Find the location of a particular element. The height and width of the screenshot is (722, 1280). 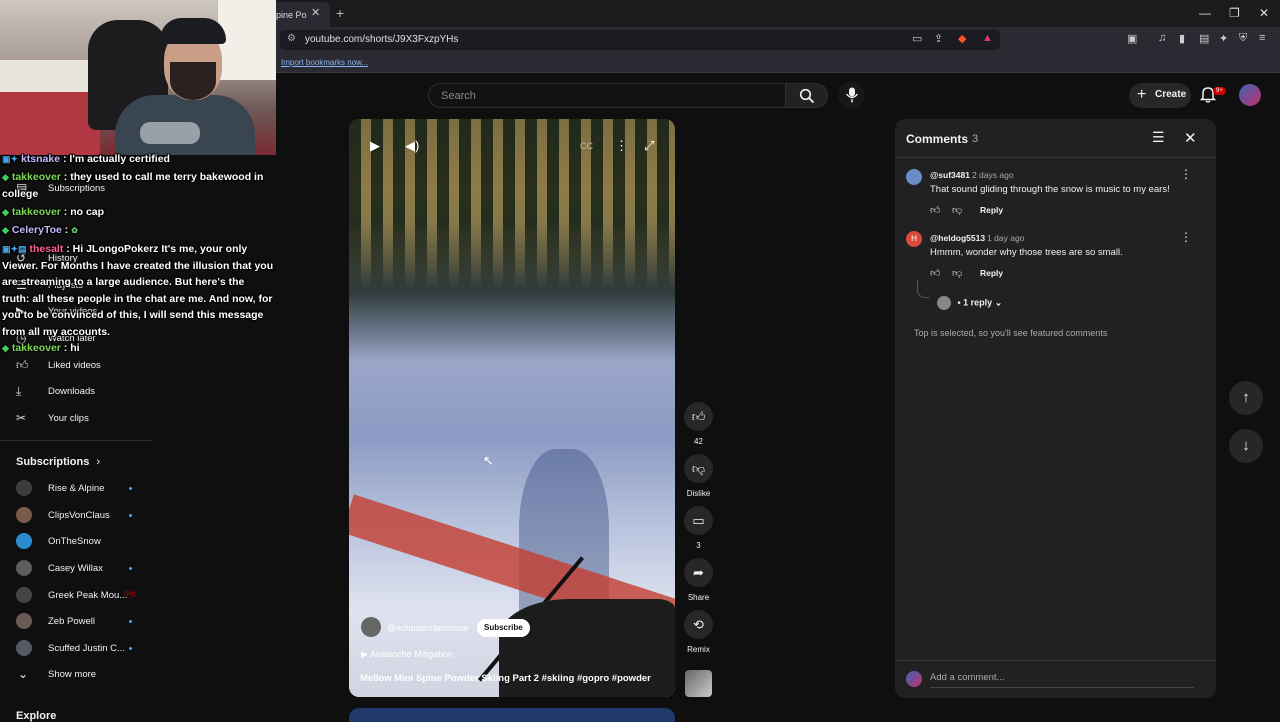

liked-videos-icon: 👍︎ is located at coordinates (22, 365).